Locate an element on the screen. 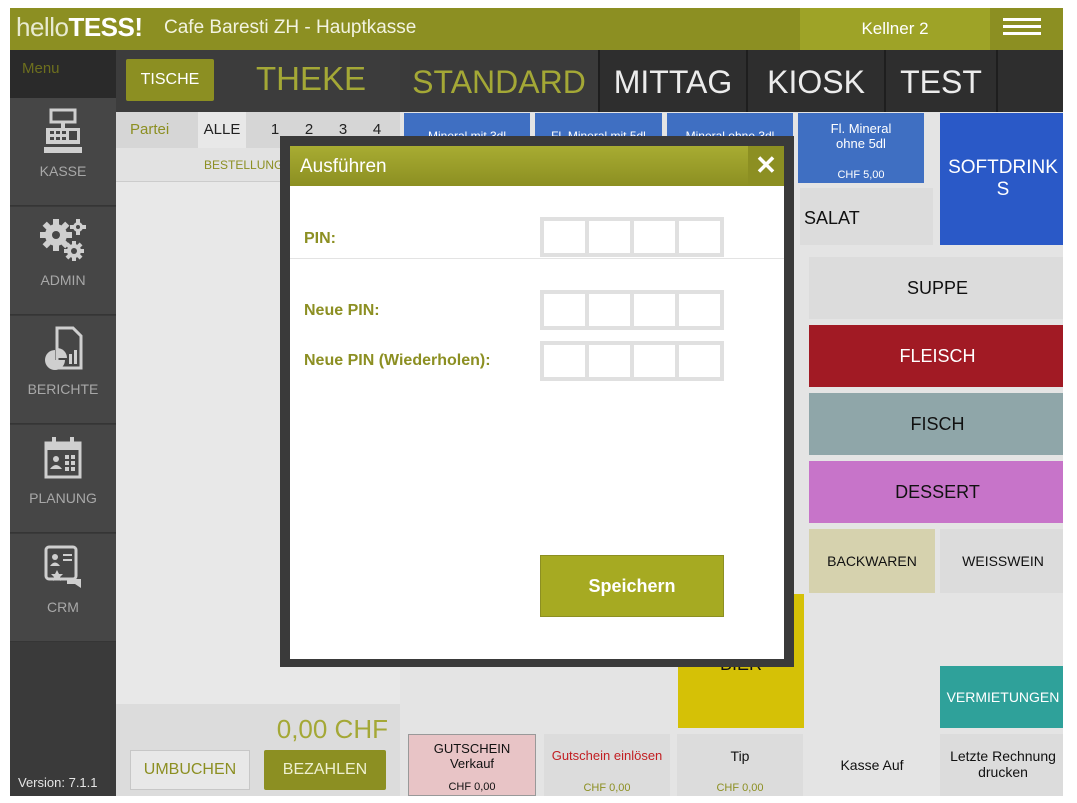 The width and height of the screenshot is (1077, 803). umbuchen-button: UMBUCHEN is located at coordinates (190, 770).